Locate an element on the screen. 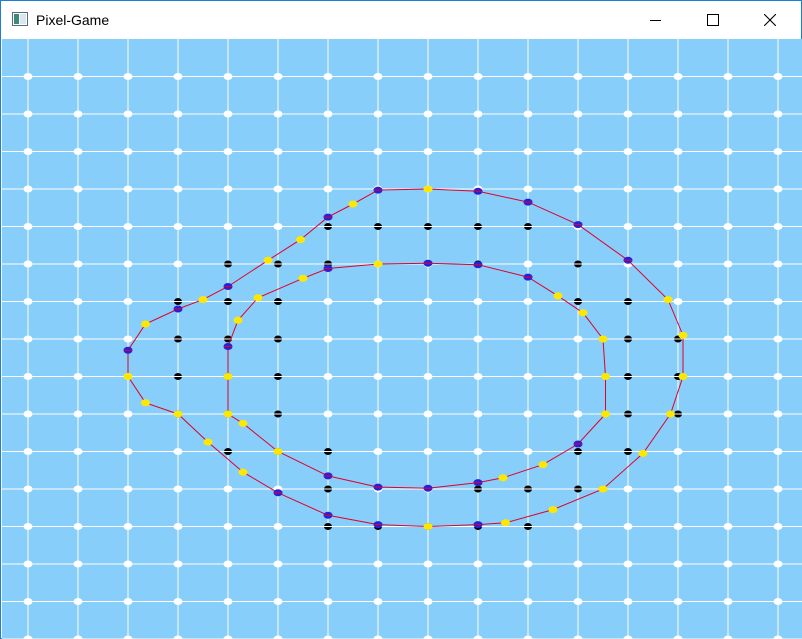 Image resolution: width=802 pixels, height=639 pixels. minimize-icon is located at coordinates (655, 20).